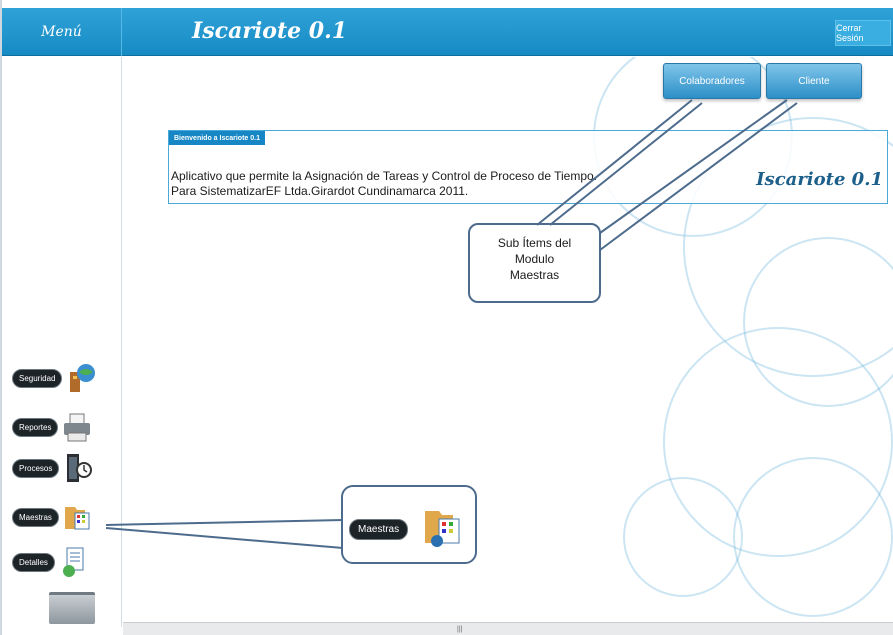 This screenshot has height=635, width=893. I want to click on welcome-tab: Bienvenido a Iscariote 0.1, so click(217, 138).